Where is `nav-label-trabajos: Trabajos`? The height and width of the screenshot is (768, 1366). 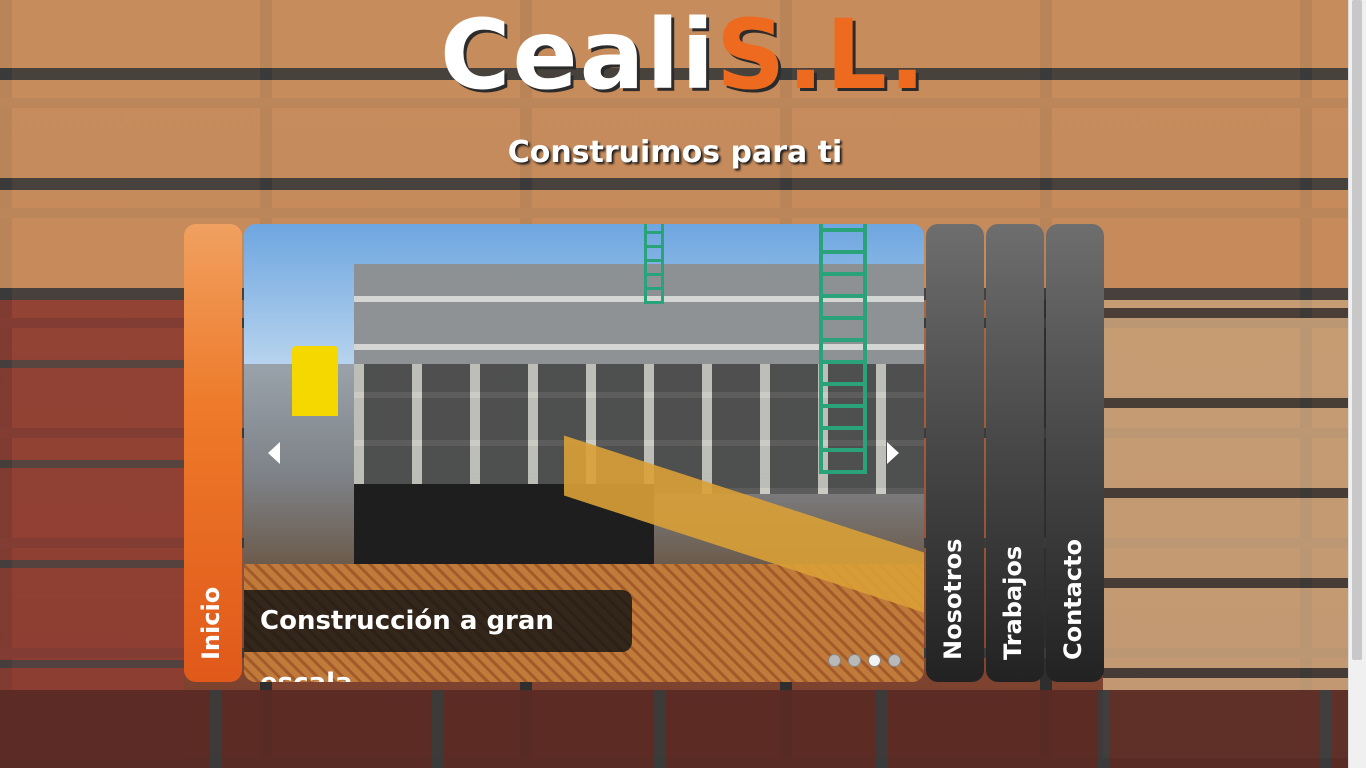
nav-label-trabajos: Trabajos is located at coordinates (1013, 602).